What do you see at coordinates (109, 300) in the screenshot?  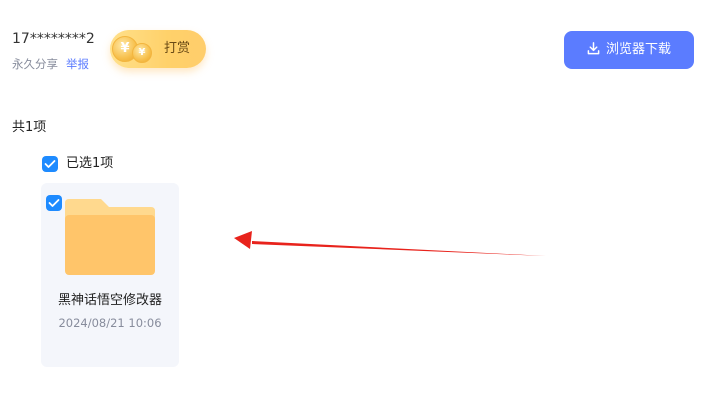 I see `file-name: 黑神话悟空修改器` at bounding box center [109, 300].